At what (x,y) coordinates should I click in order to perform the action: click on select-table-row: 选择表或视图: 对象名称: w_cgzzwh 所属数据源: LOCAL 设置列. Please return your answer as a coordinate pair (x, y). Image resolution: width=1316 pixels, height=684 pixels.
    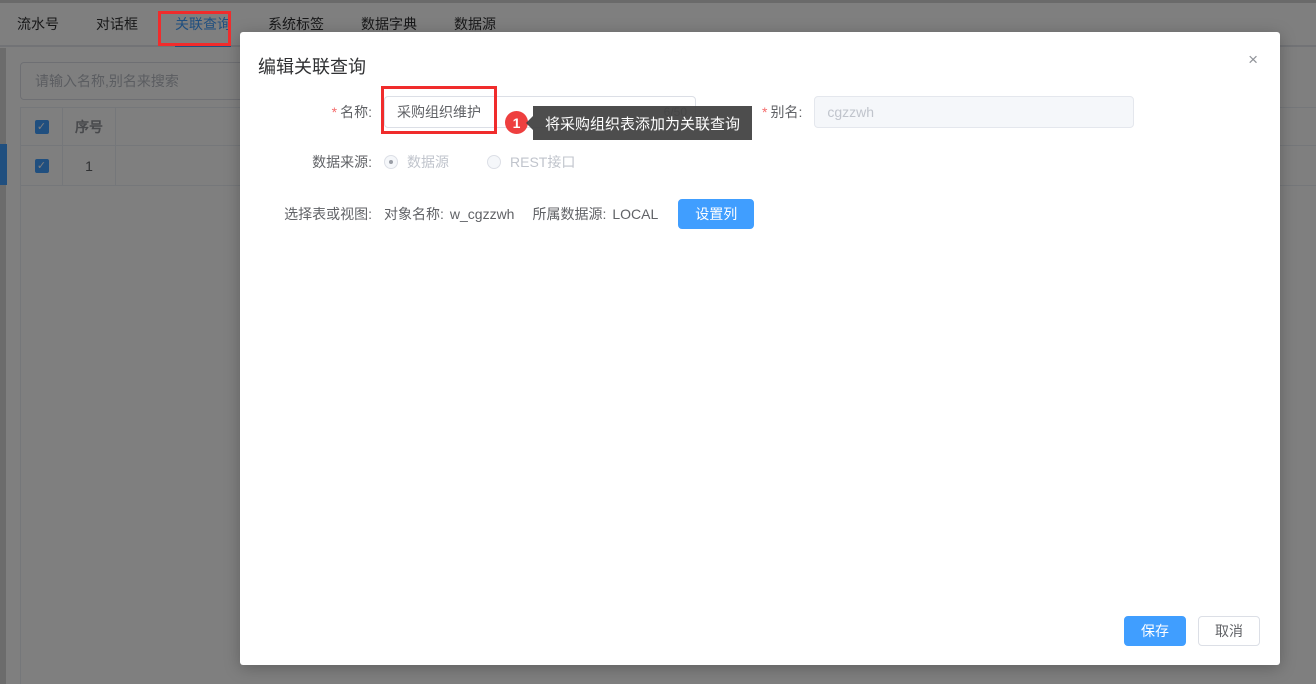
    Looking at the image, I should click on (517, 214).